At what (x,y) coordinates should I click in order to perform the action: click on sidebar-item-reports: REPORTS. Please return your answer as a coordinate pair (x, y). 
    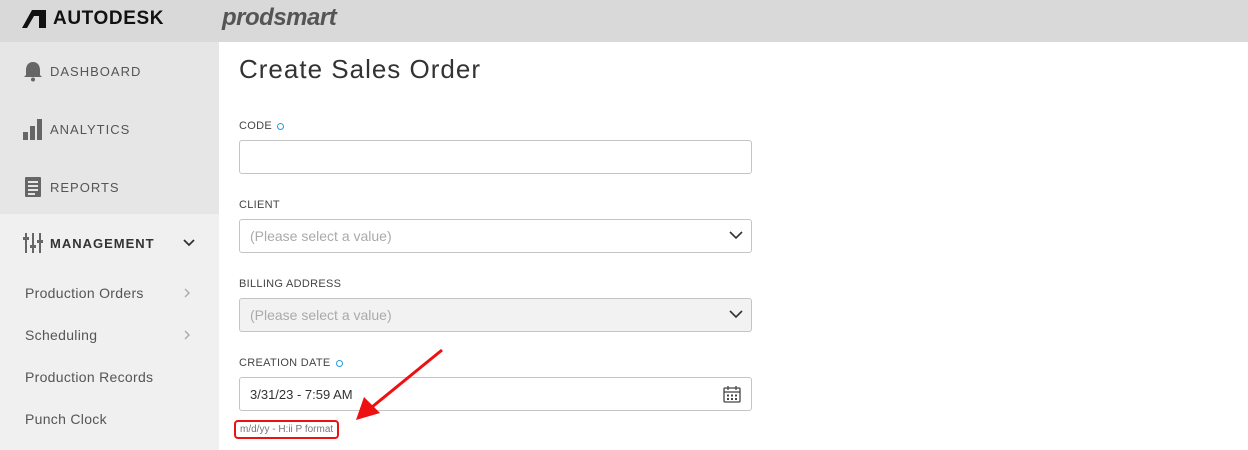
    Looking at the image, I should click on (109, 187).